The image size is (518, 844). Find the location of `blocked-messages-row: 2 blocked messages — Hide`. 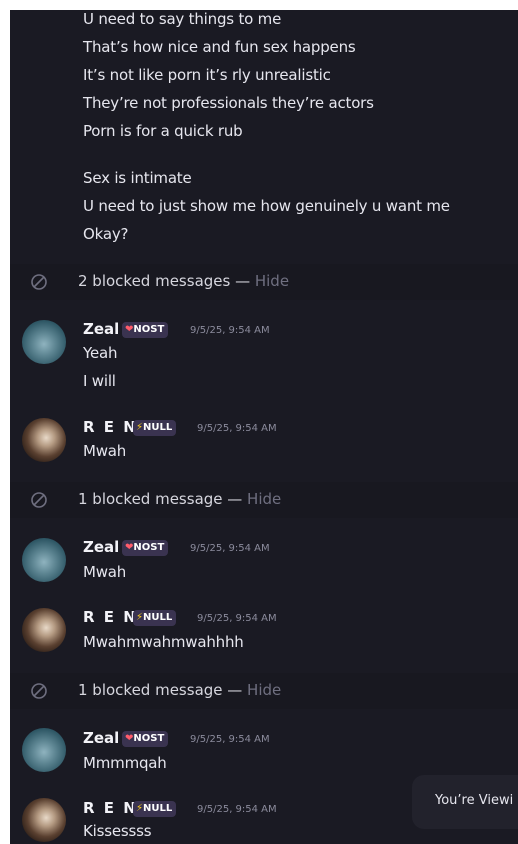

blocked-messages-row: 2 blocked messages — Hide is located at coordinates (264, 282).